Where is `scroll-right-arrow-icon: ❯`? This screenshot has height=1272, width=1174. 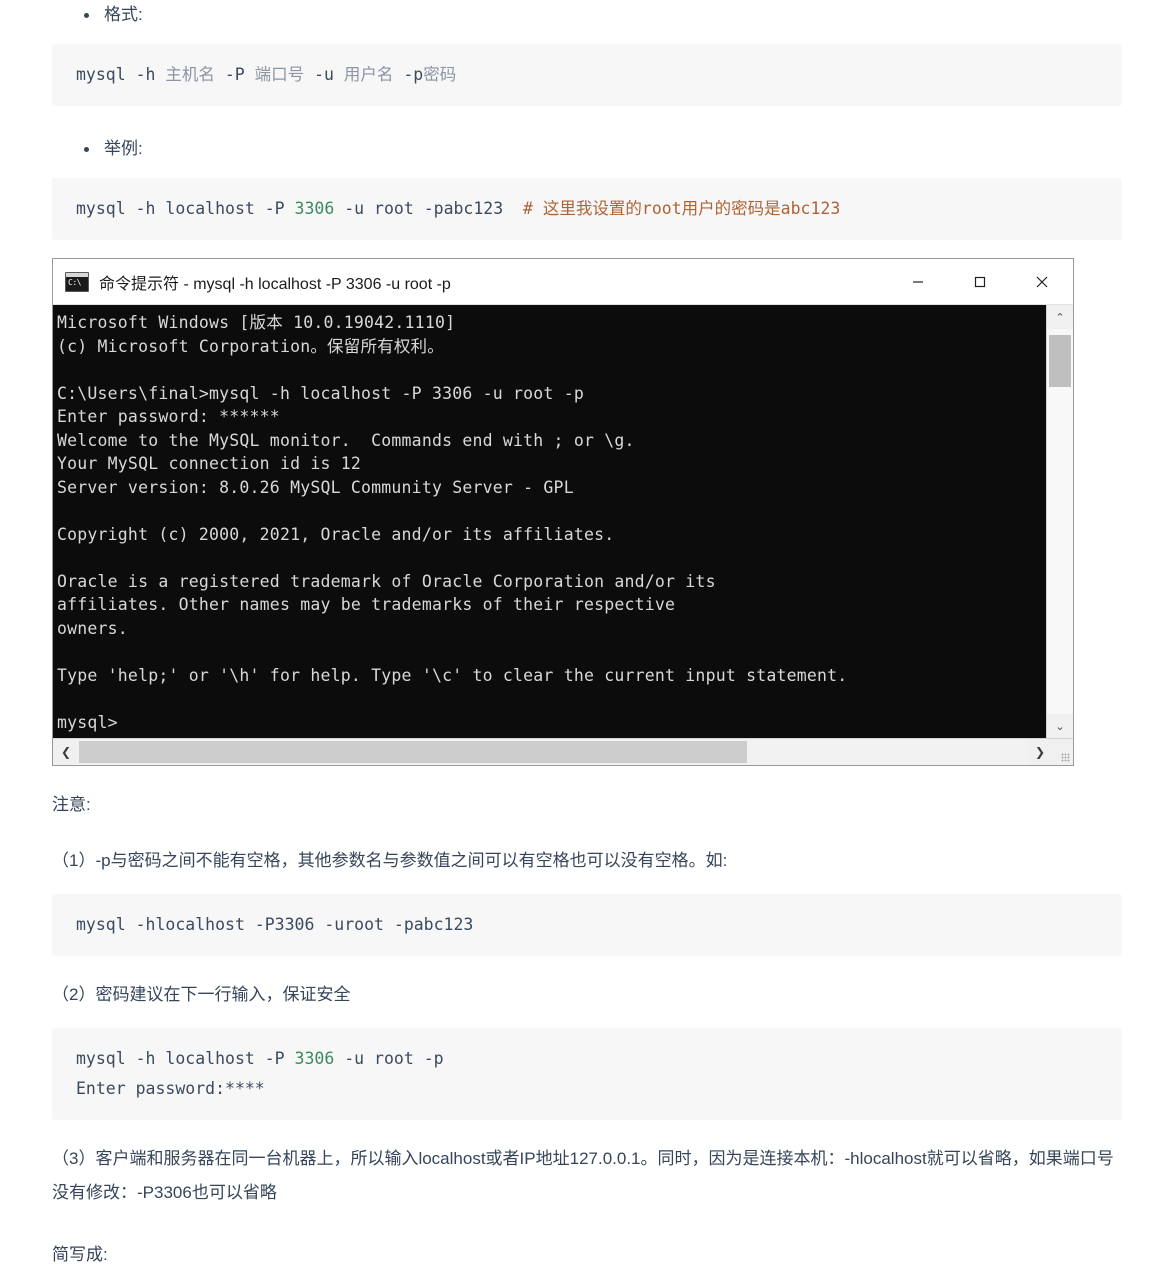 scroll-right-arrow-icon: ❯ is located at coordinates (1040, 752).